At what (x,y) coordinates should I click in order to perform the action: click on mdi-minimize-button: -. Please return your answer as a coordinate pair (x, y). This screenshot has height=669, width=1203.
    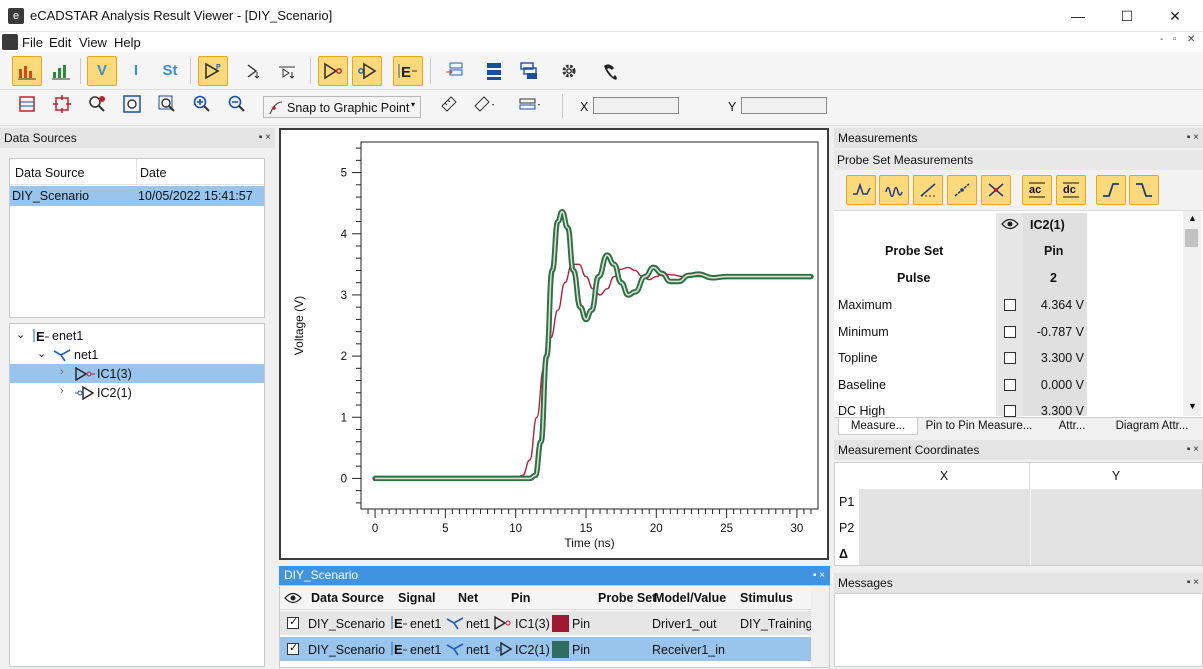
    Looking at the image, I should click on (1161, 39).